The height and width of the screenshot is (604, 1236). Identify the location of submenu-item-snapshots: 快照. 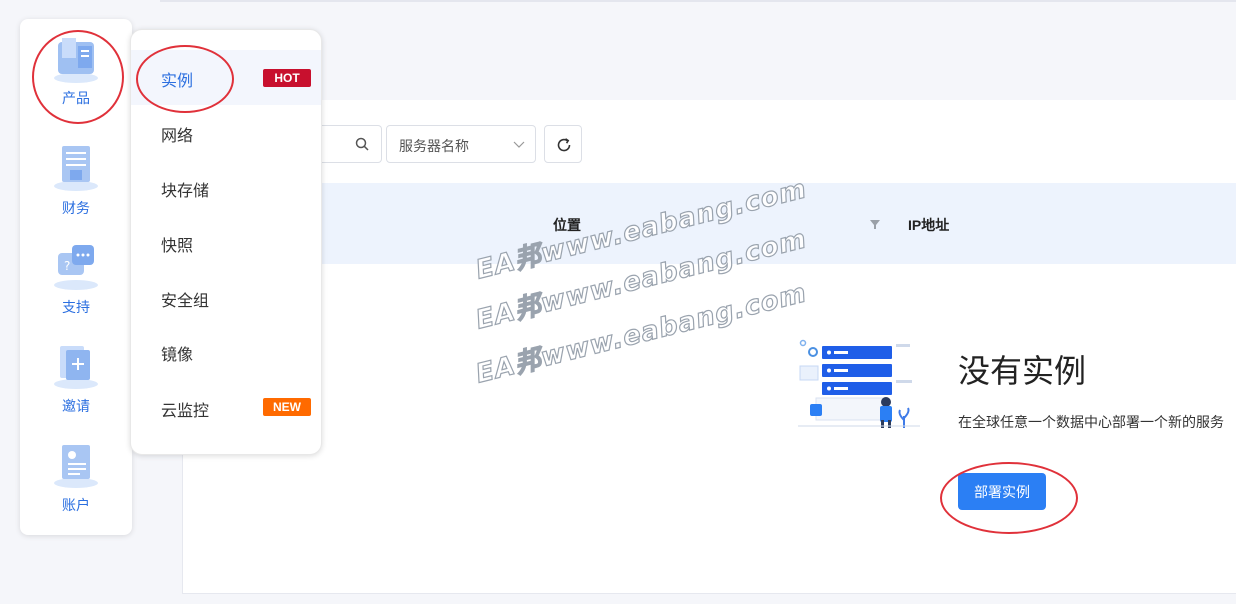
(177, 244).